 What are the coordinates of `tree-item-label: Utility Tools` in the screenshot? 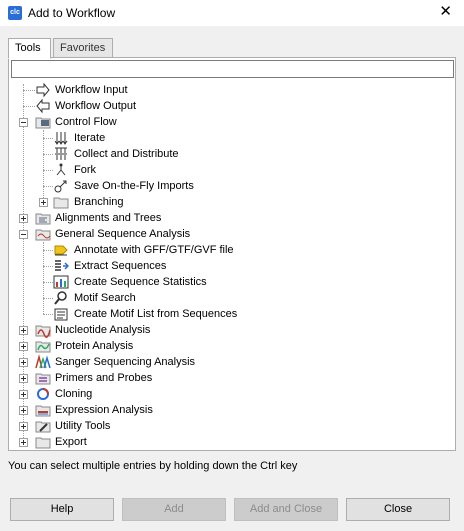 It's located at (83, 426).